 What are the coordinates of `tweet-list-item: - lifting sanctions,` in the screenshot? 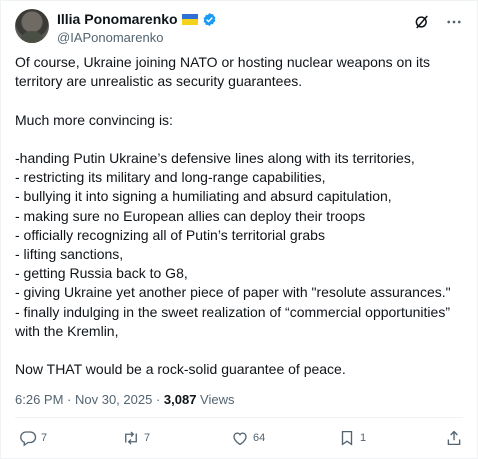 It's located at (69, 254).